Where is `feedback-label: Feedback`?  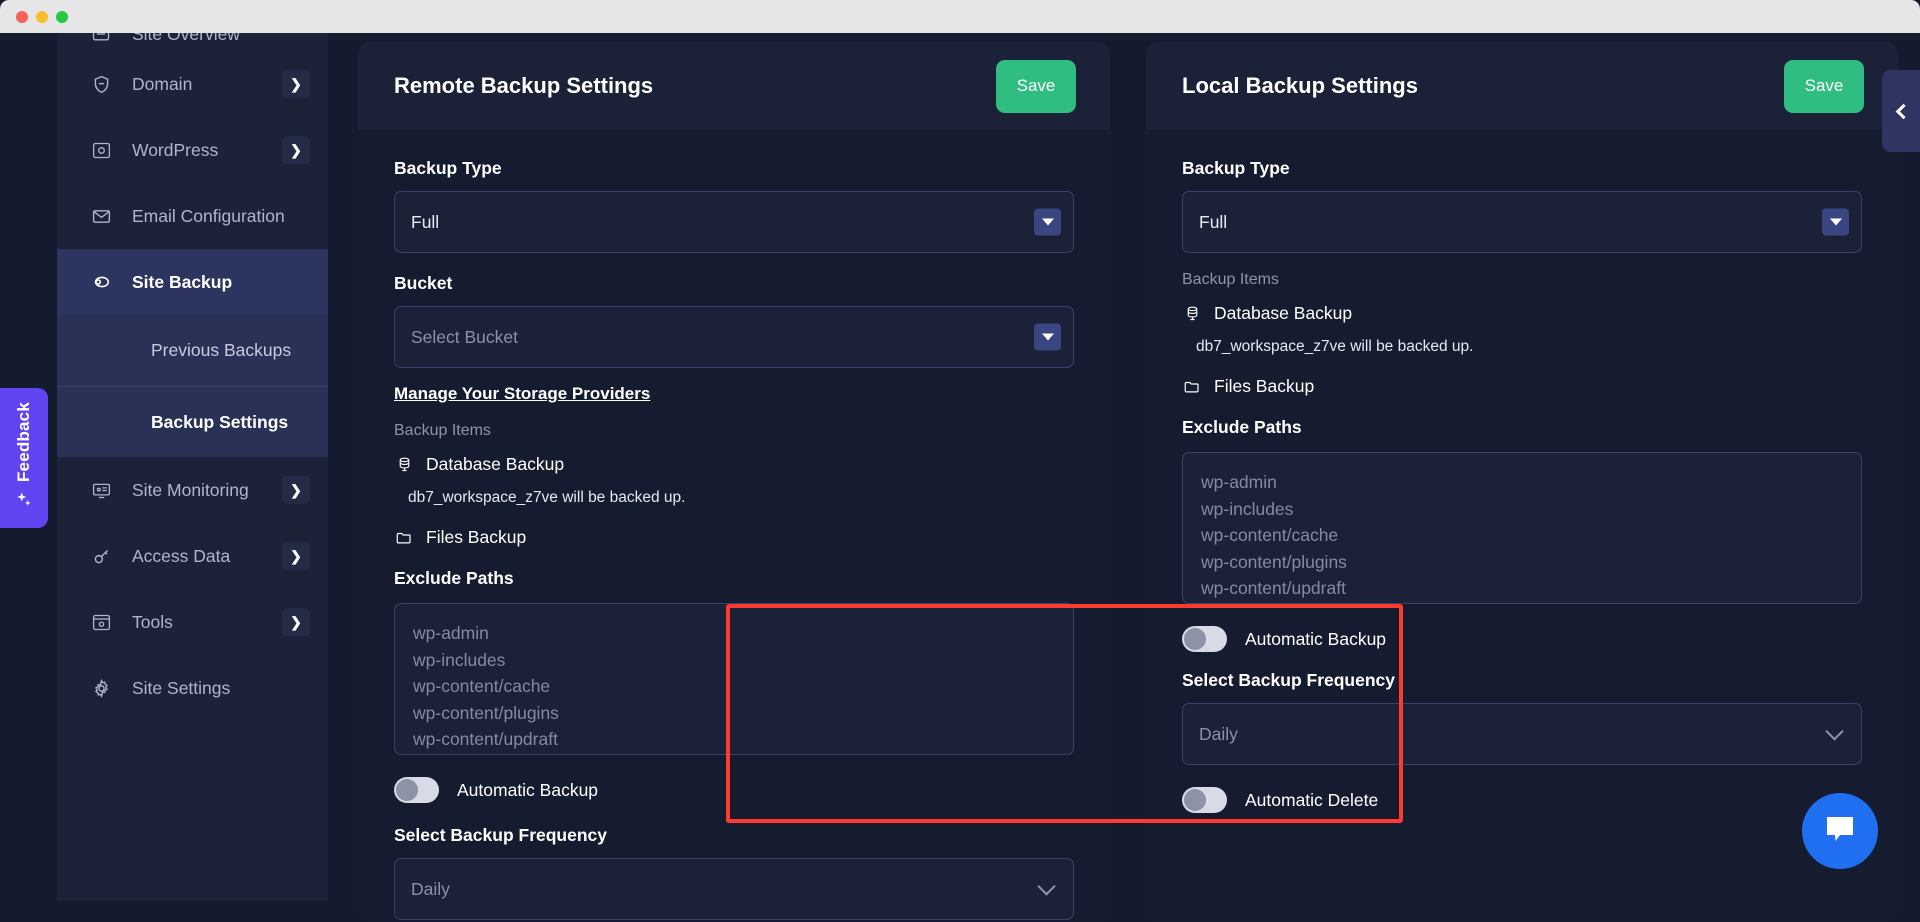 feedback-label: Feedback is located at coordinates (23, 442).